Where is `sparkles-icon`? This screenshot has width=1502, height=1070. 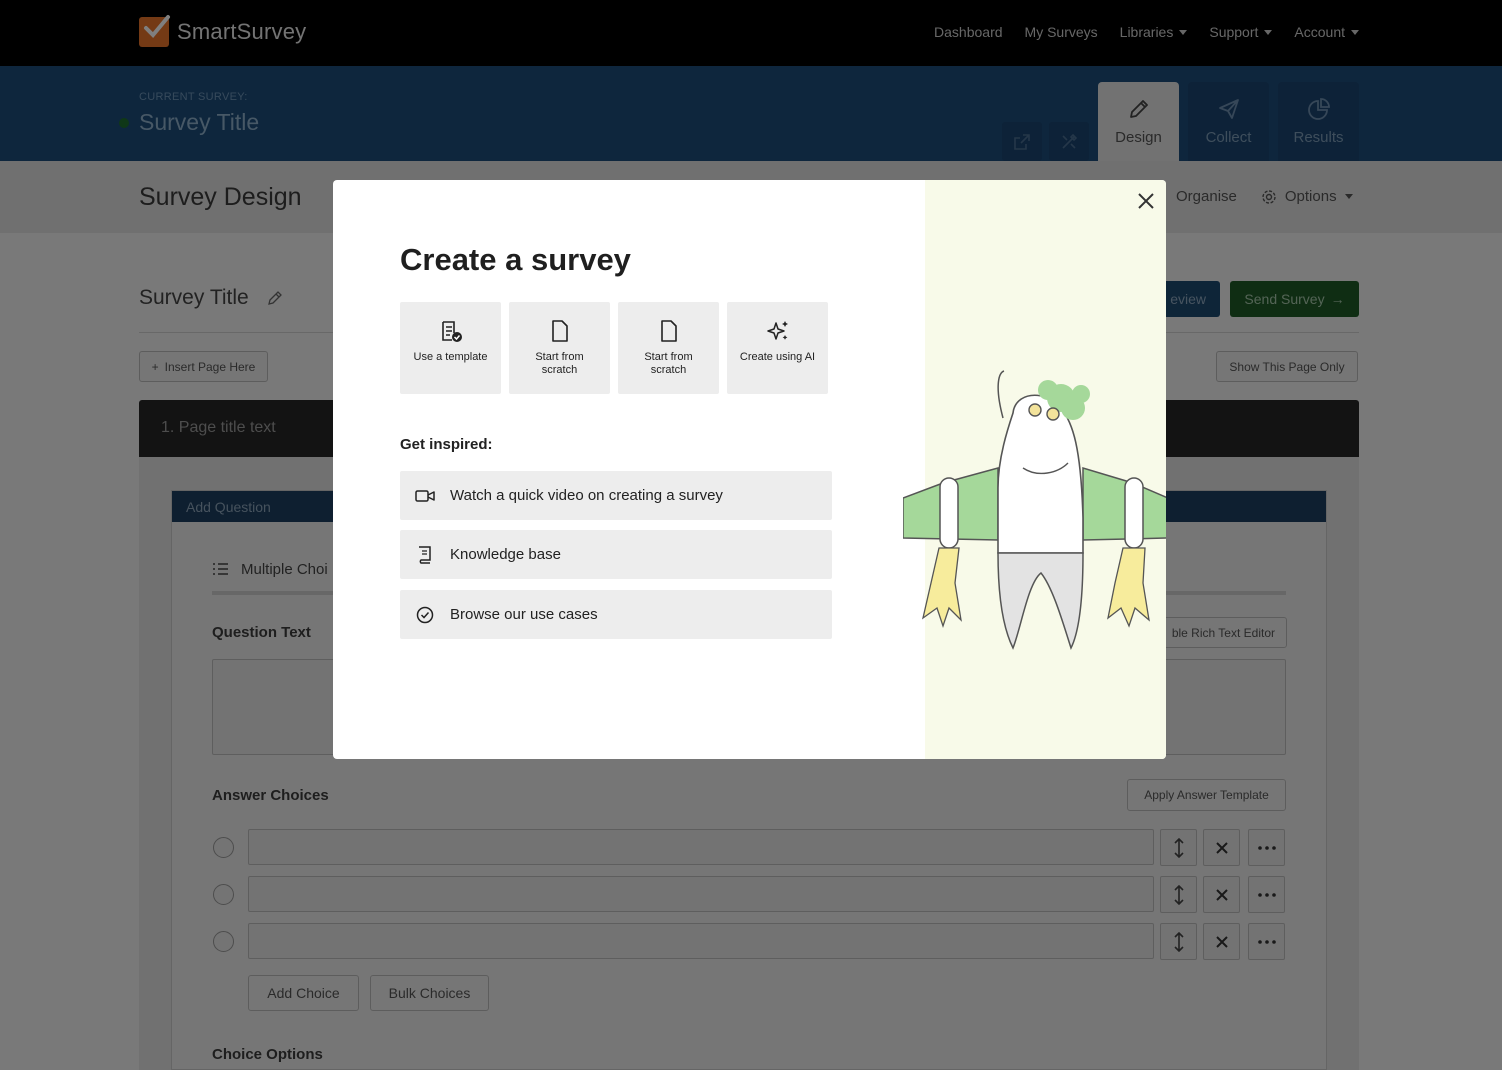 sparkles-icon is located at coordinates (777, 330).